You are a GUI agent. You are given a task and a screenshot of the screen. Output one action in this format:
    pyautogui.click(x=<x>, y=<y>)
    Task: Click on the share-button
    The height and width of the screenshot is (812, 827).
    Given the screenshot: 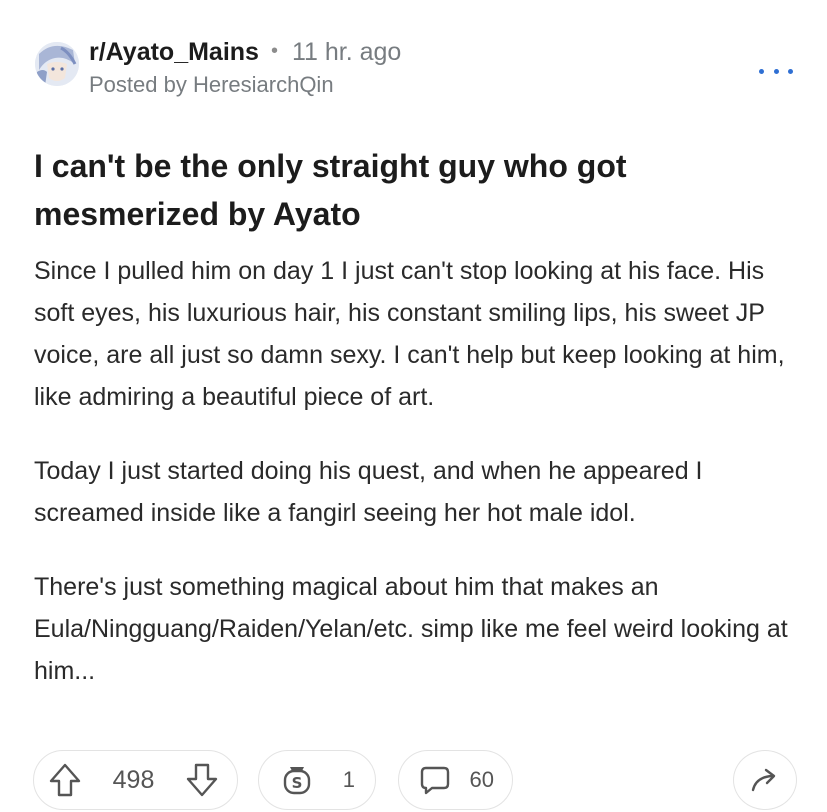 What is the action you would take?
    pyautogui.click(x=765, y=780)
    